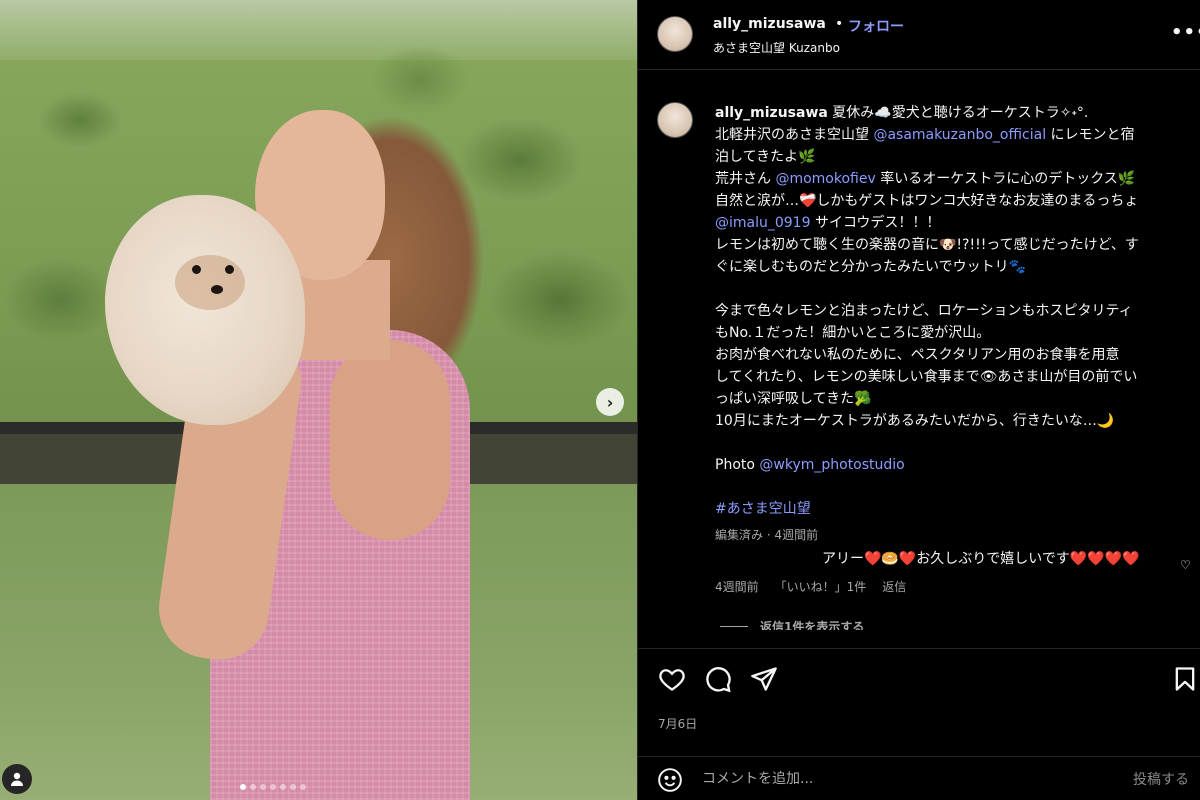 The image size is (1200, 800). What do you see at coordinates (917, 355) in the screenshot?
I see `caption-line: お肉が食べれない私のために、ペスクタリアン用のお食事を用意` at bounding box center [917, 355].